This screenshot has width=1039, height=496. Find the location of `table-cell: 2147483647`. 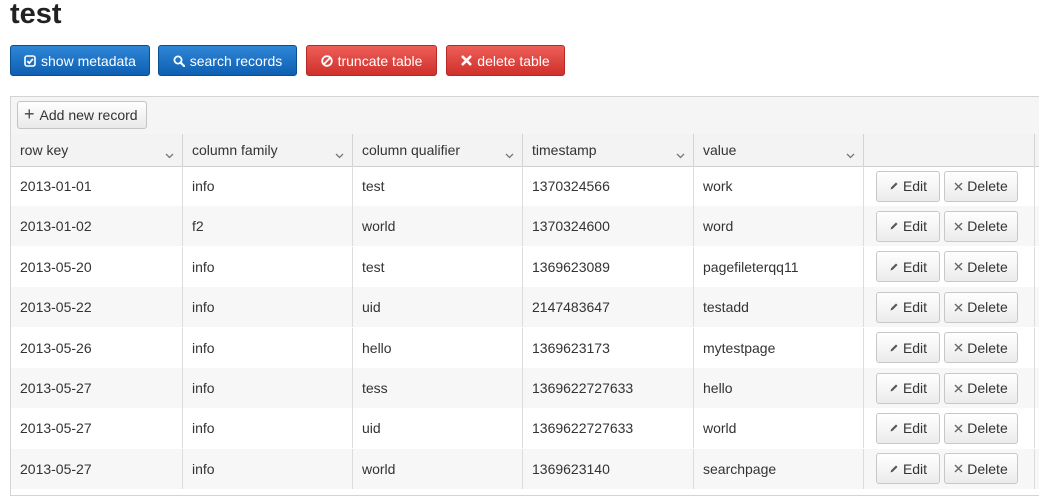

table-cell: 2147483647 is located at coordinates (608, 307).